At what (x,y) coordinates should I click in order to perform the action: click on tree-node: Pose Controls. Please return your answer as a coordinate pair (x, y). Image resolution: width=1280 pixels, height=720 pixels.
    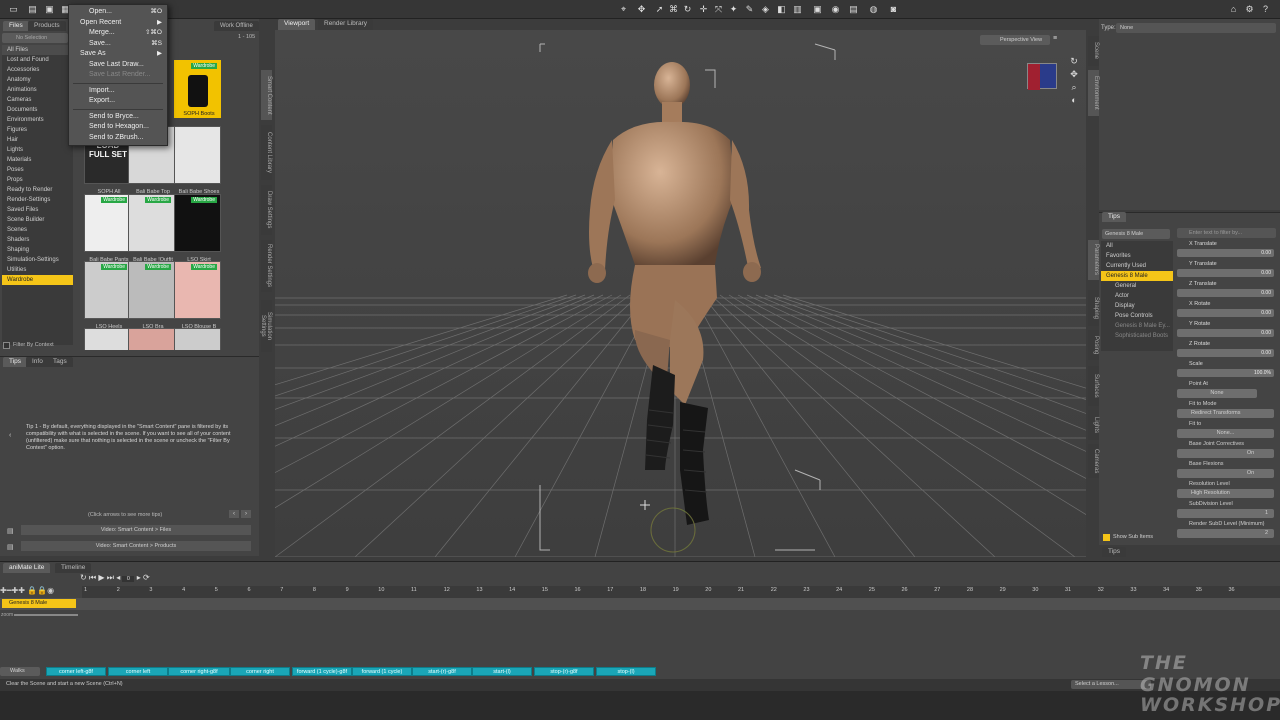
    Looking at the image, I should click on (1137, 316).